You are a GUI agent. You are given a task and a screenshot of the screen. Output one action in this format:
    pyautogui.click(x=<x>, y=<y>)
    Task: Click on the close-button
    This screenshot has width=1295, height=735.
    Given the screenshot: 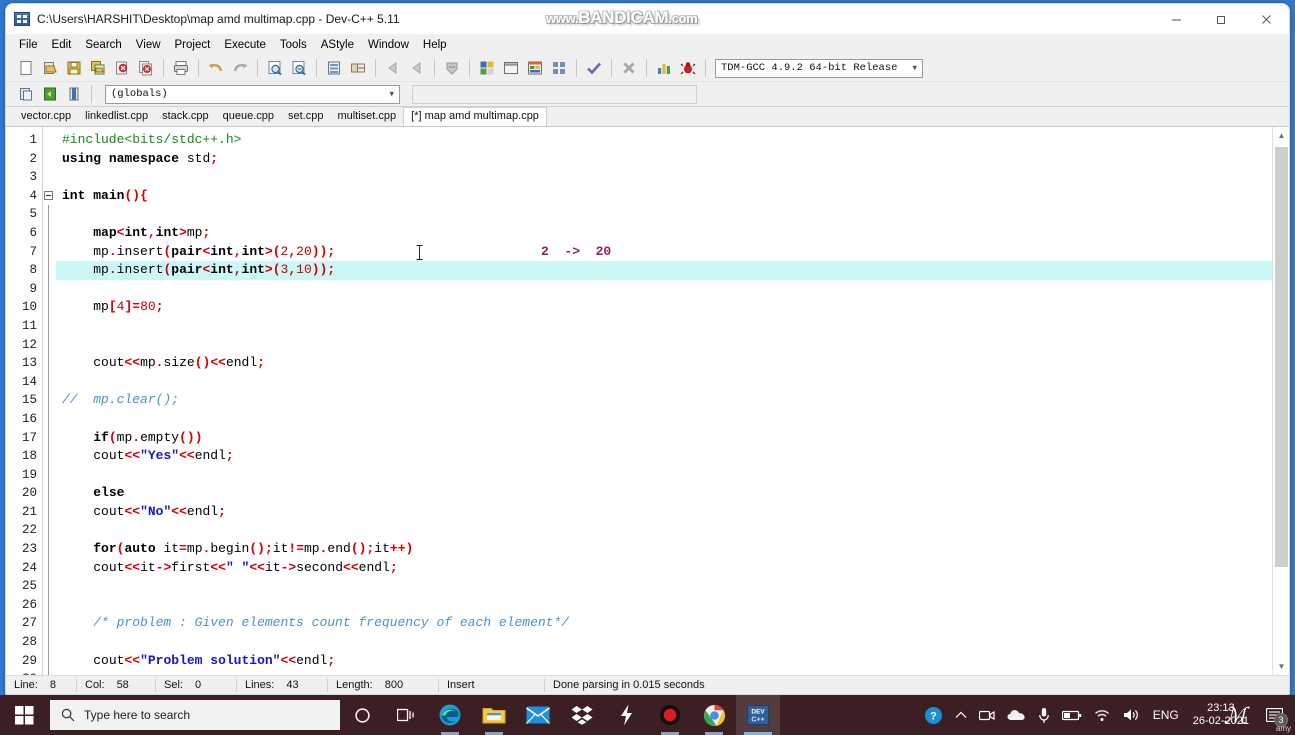 What is the action you would take?
    pyautogui.click(x=1266, y=19)
    